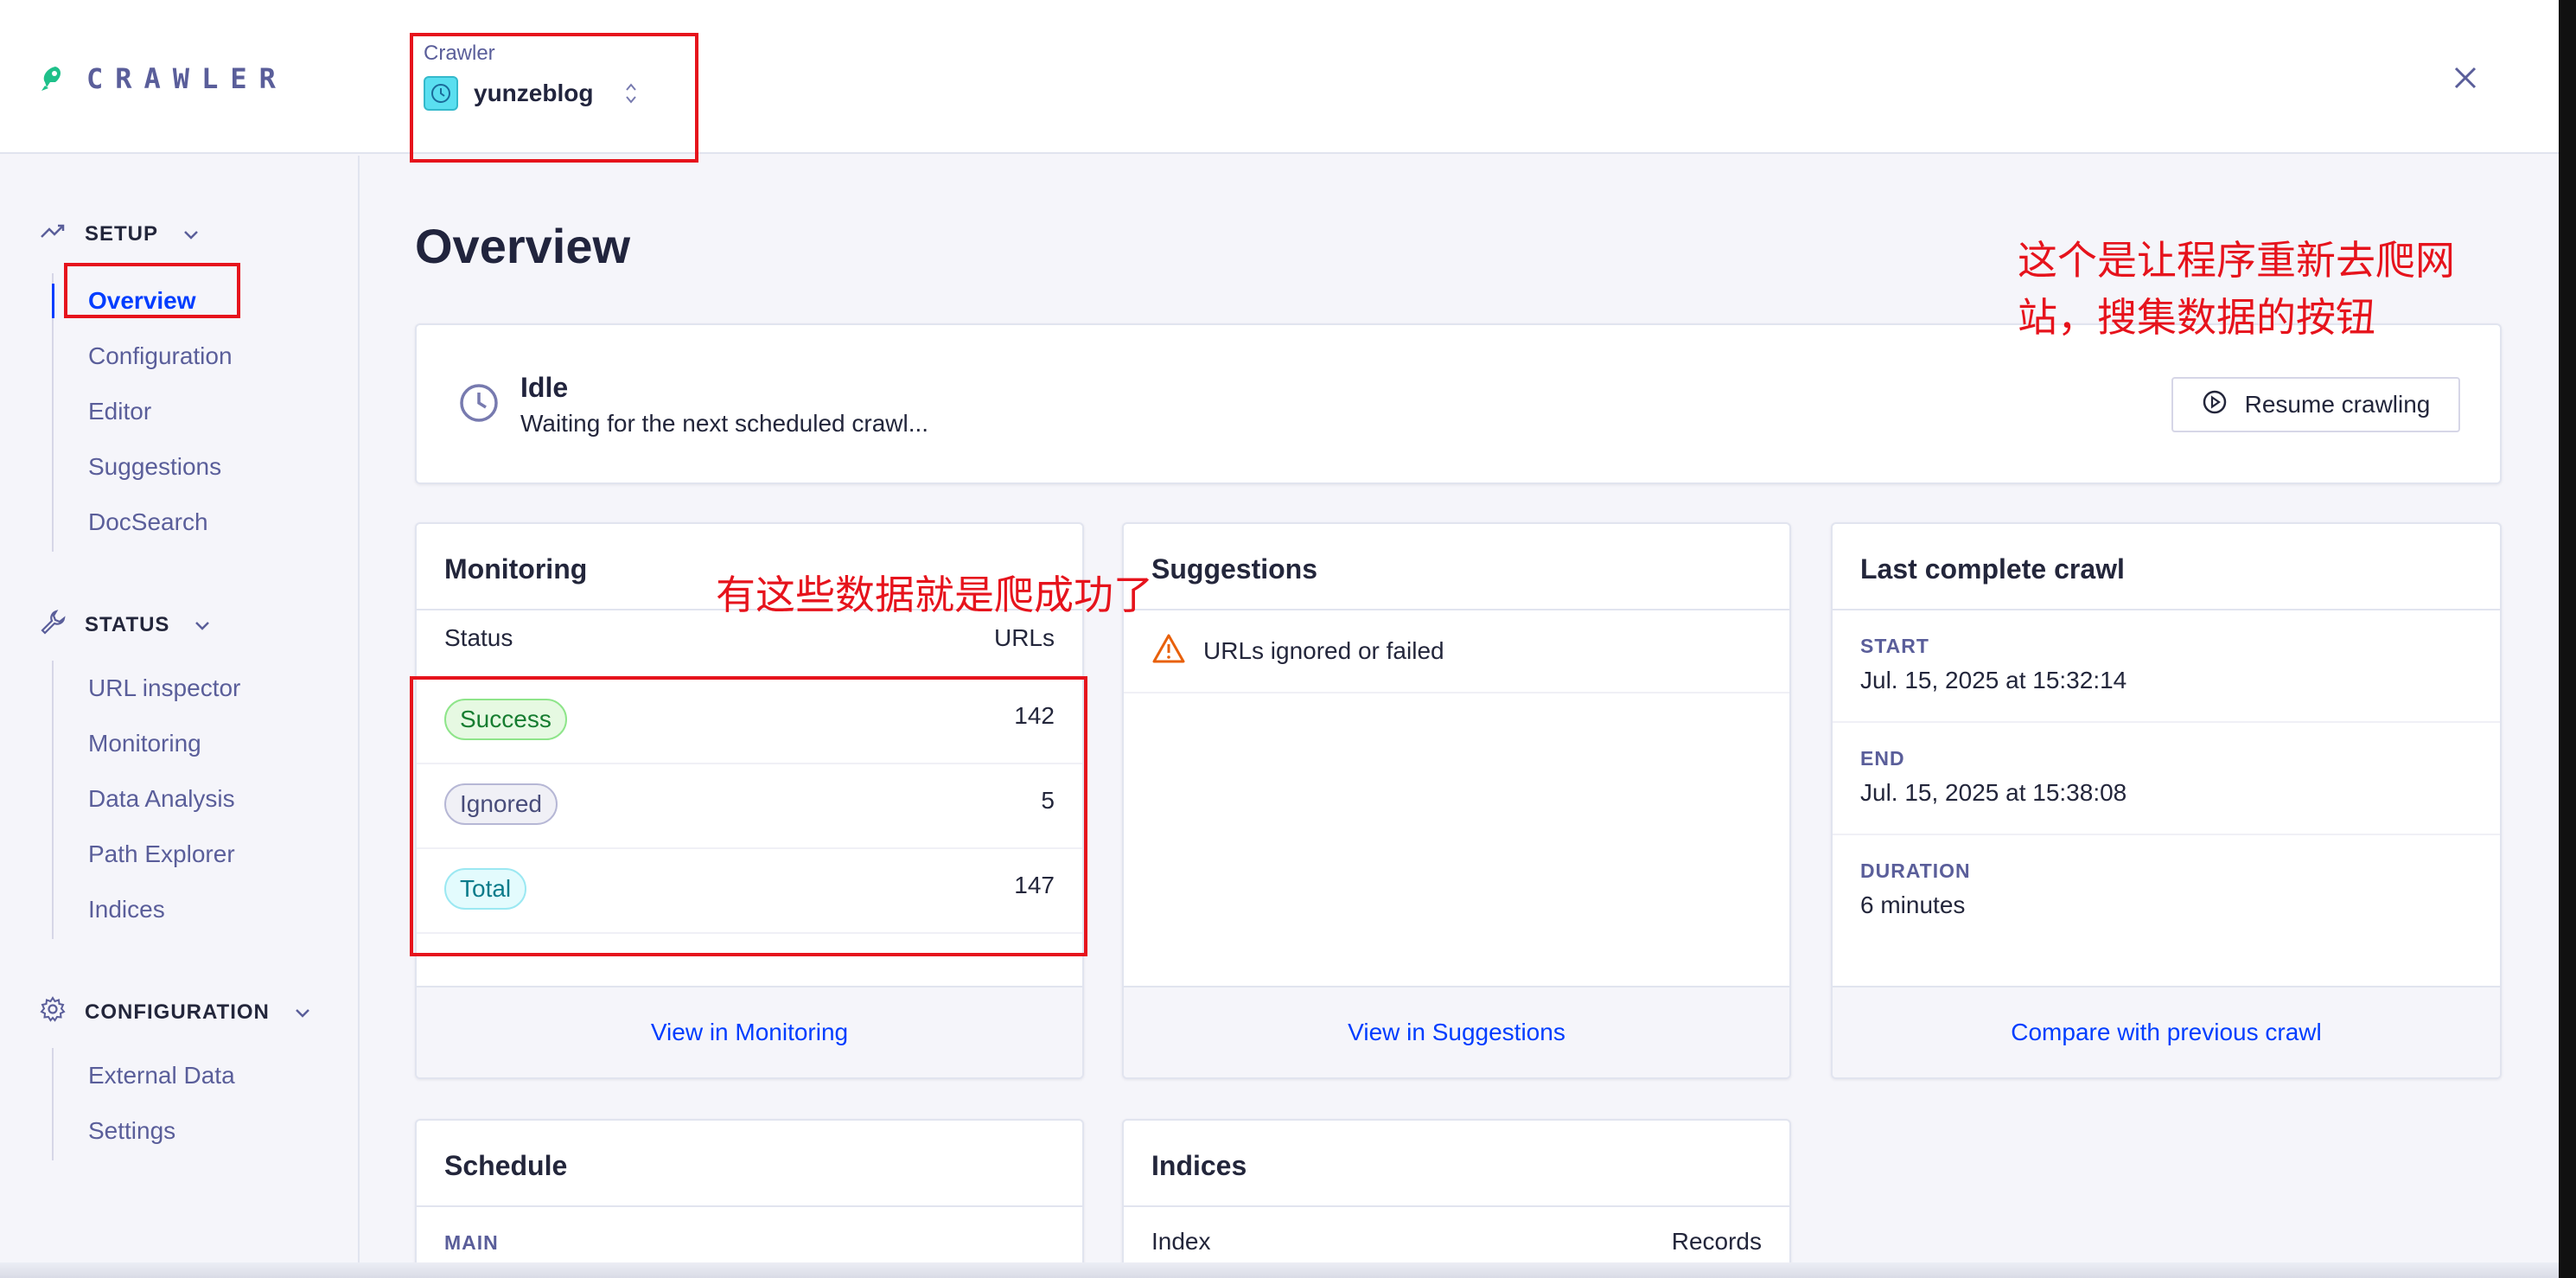 This screenshot has width=2576, height=1278. What do you see at coordinates (147, 855) in the screenshot?
I see `sidebar-item-path-explorer: Path Explorer` at bounding box center [147, 855].